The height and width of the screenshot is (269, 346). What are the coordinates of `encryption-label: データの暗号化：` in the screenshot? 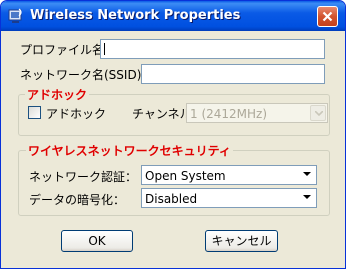 It's located at (77, 200).